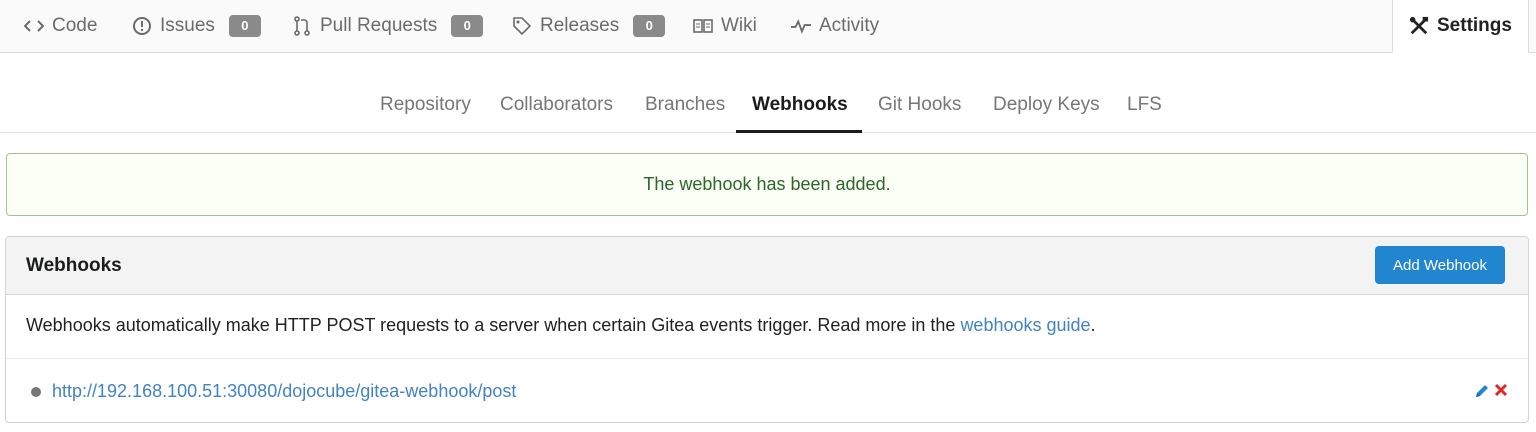 Image resolution: width=1536 pixels, height=432 pixels. Describe the element at coordinates (1093, 325) in the screenshot. I see `webhooks-description-suffix: .` at that location.